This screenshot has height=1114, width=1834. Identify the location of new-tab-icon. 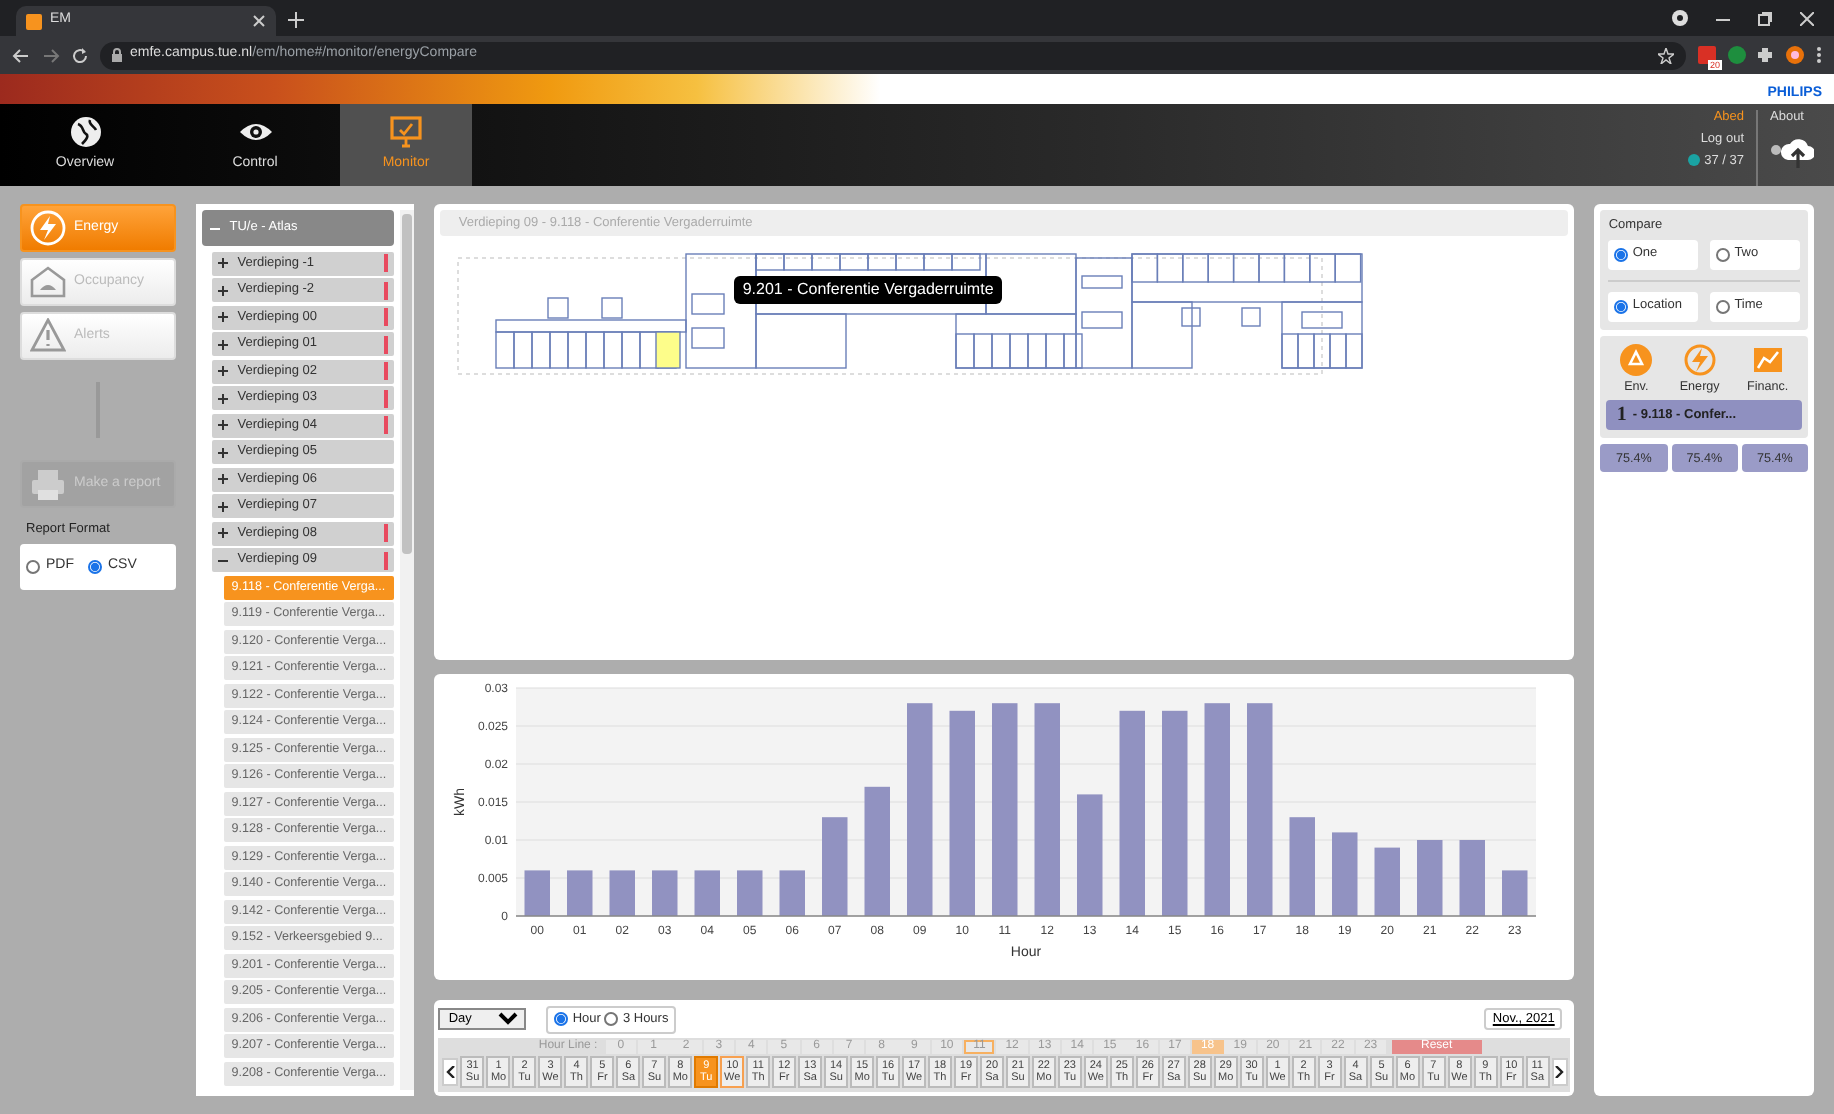
(296, 20).